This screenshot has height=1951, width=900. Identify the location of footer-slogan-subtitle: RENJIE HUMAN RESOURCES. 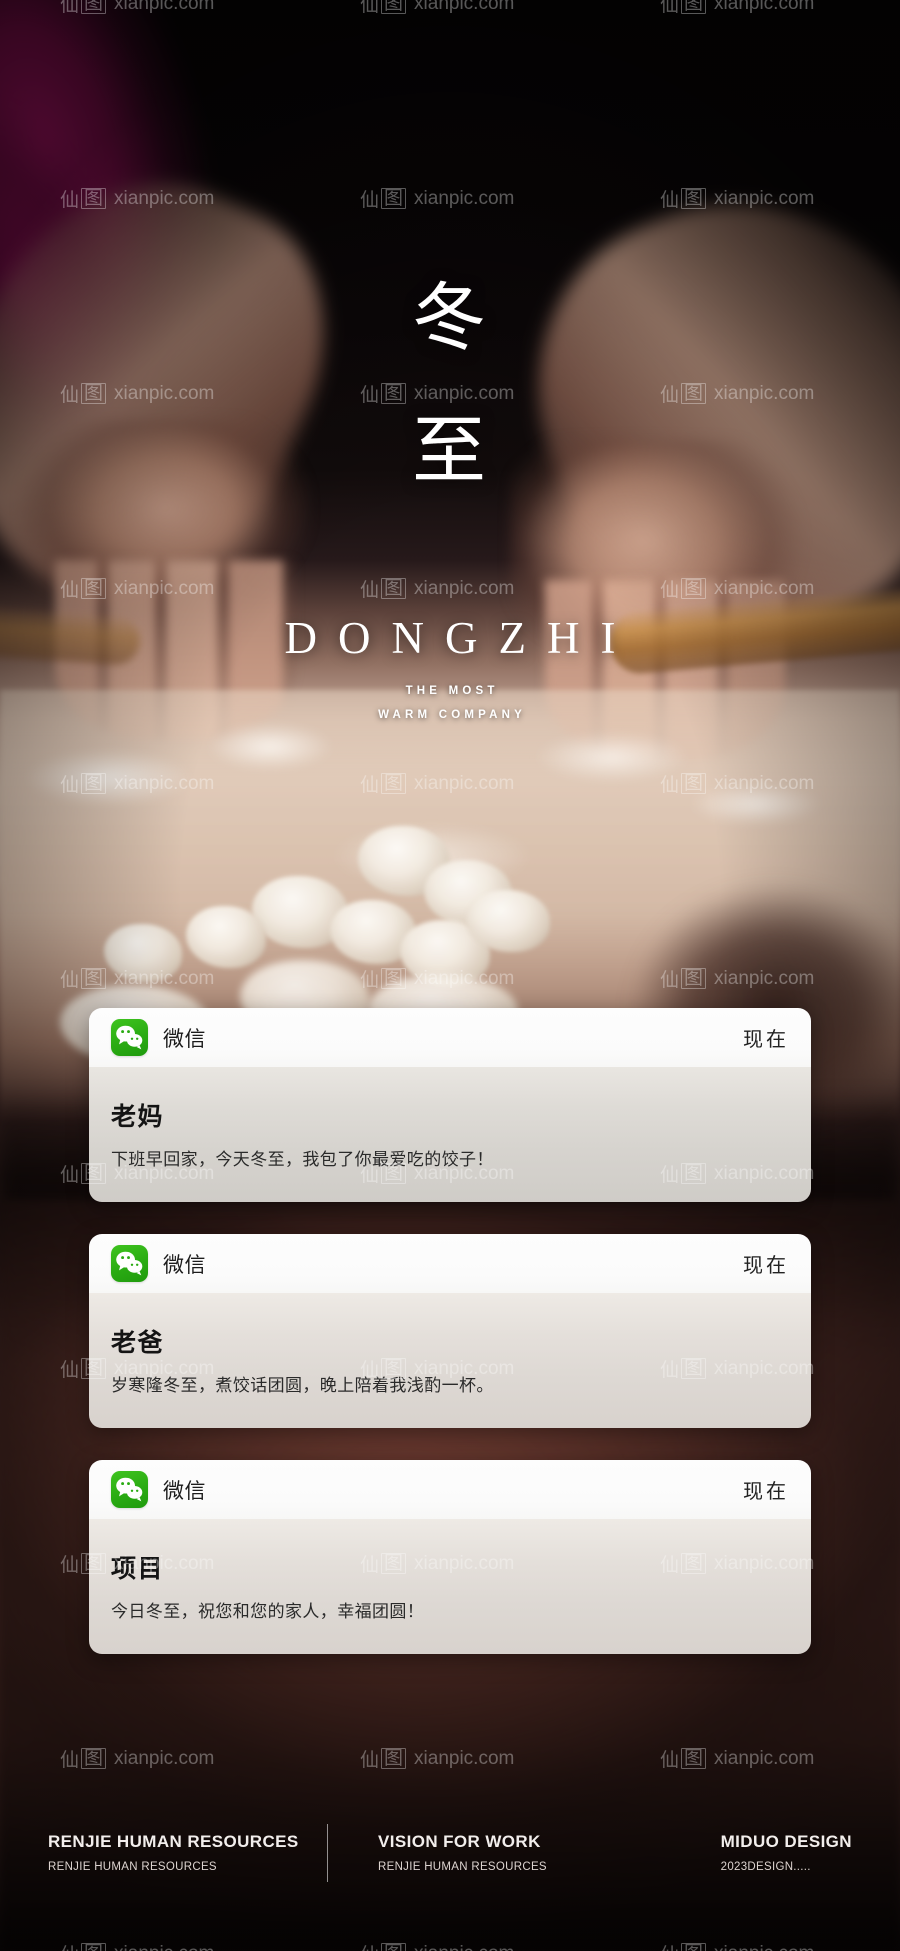
(462, 1867).